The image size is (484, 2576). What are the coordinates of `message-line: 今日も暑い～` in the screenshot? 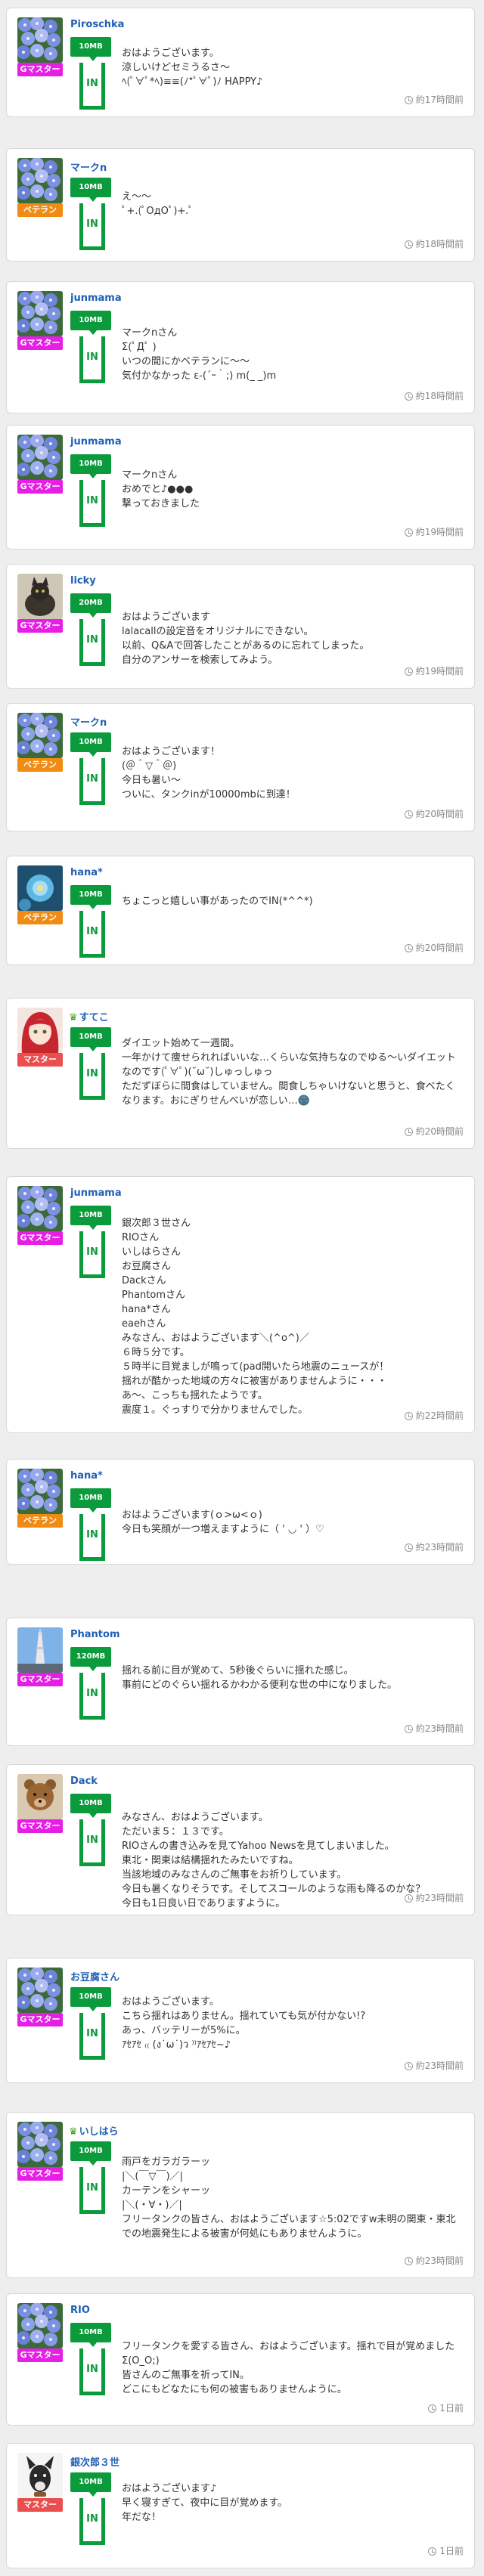 It's located at (152, 780).